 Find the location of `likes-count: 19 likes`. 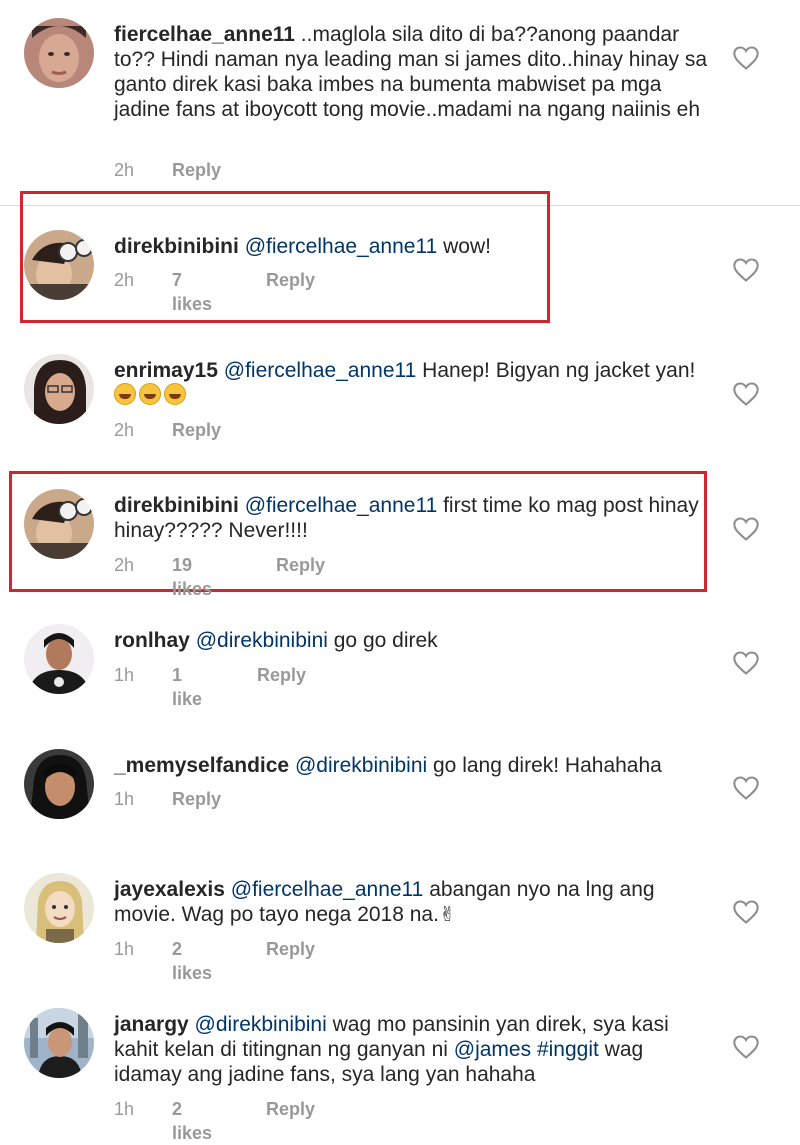

likes-count: 19 likes is located at coordinates (192, 577).